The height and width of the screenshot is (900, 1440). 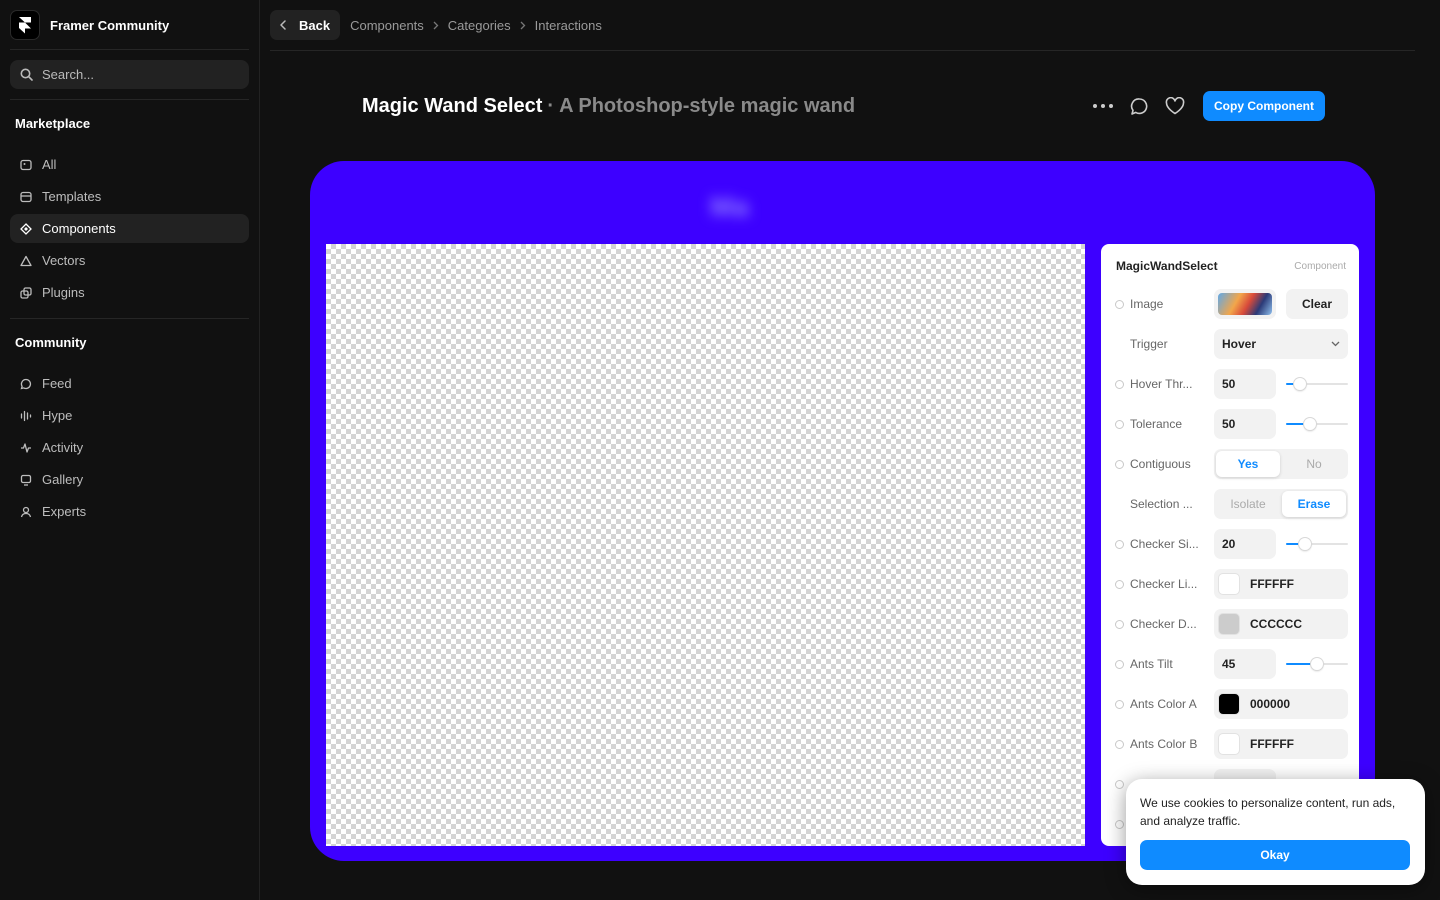 What do you see at coordinates (110, 25) in the screenshot?
I see `brand-name: Framer Community` at bounding box center [110, 25].